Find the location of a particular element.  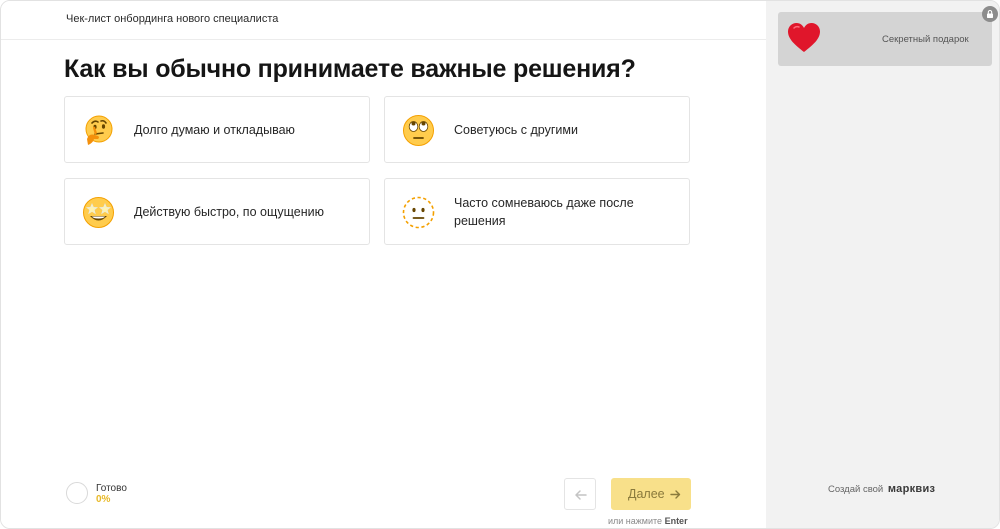

next-button-label: Далее is located at coordinates (646, 494).